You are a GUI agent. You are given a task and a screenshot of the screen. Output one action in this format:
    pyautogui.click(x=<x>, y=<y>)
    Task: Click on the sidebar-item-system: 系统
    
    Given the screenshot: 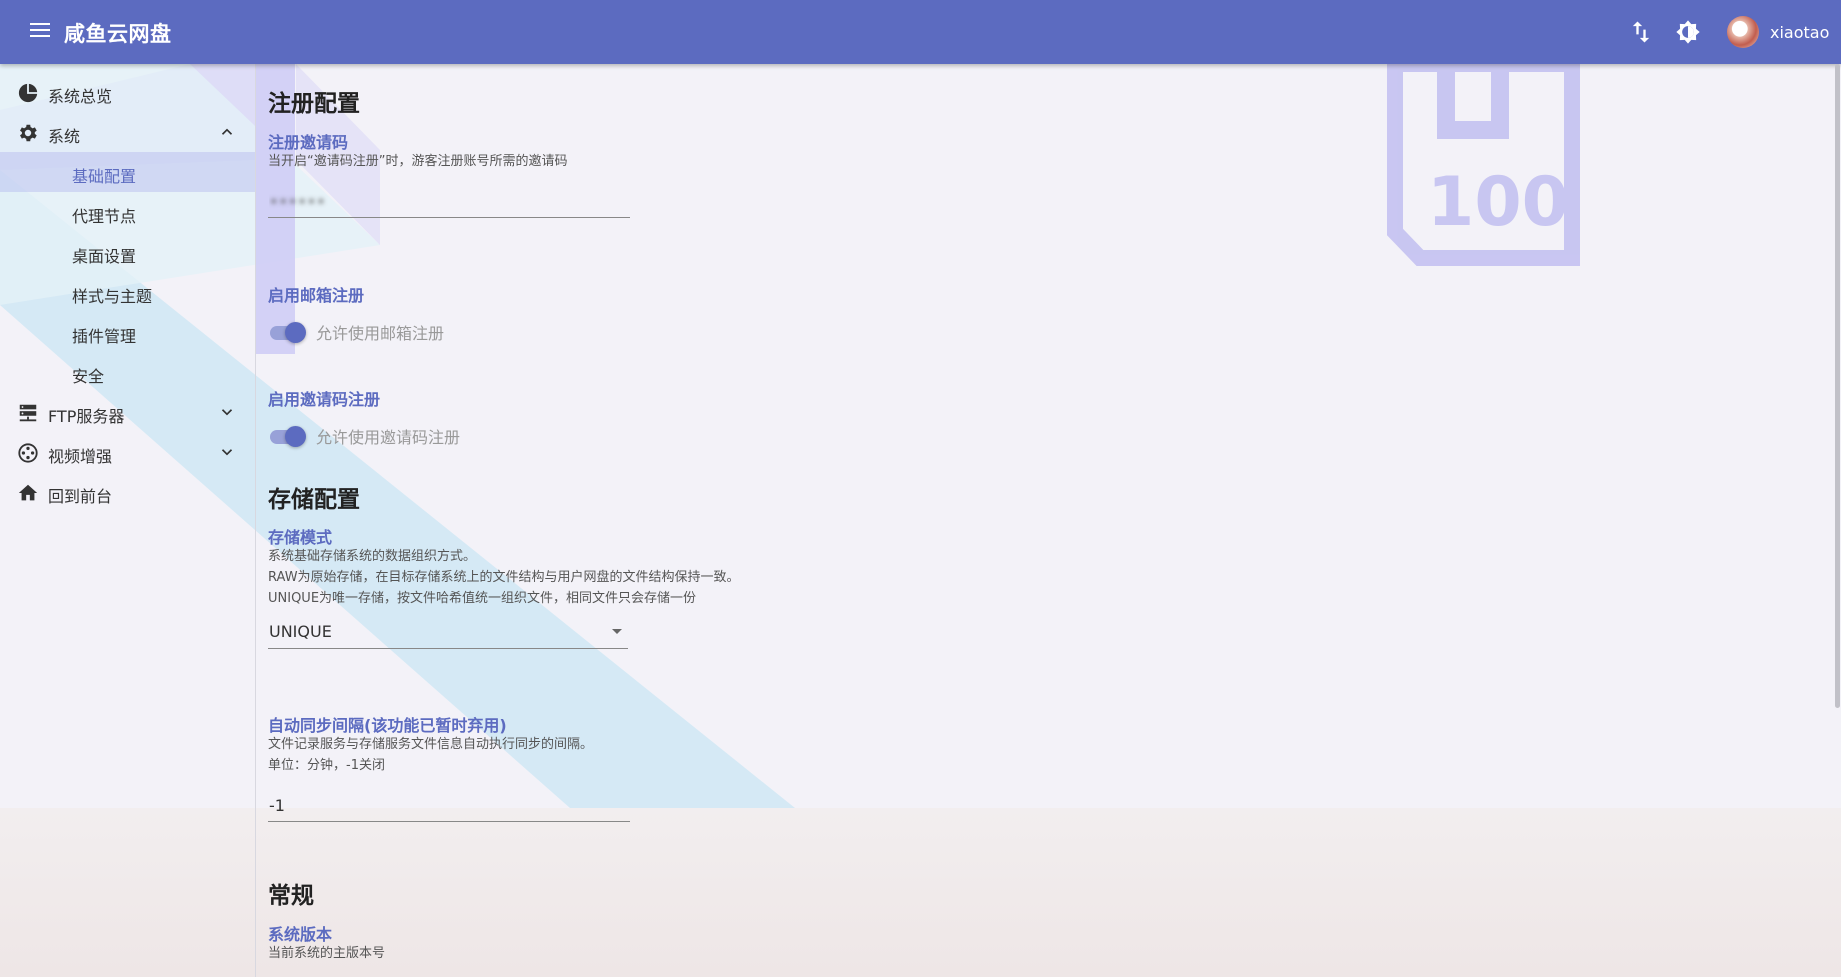 What is the action you would take?
    pyautogui.click(x=127, y=132)
    